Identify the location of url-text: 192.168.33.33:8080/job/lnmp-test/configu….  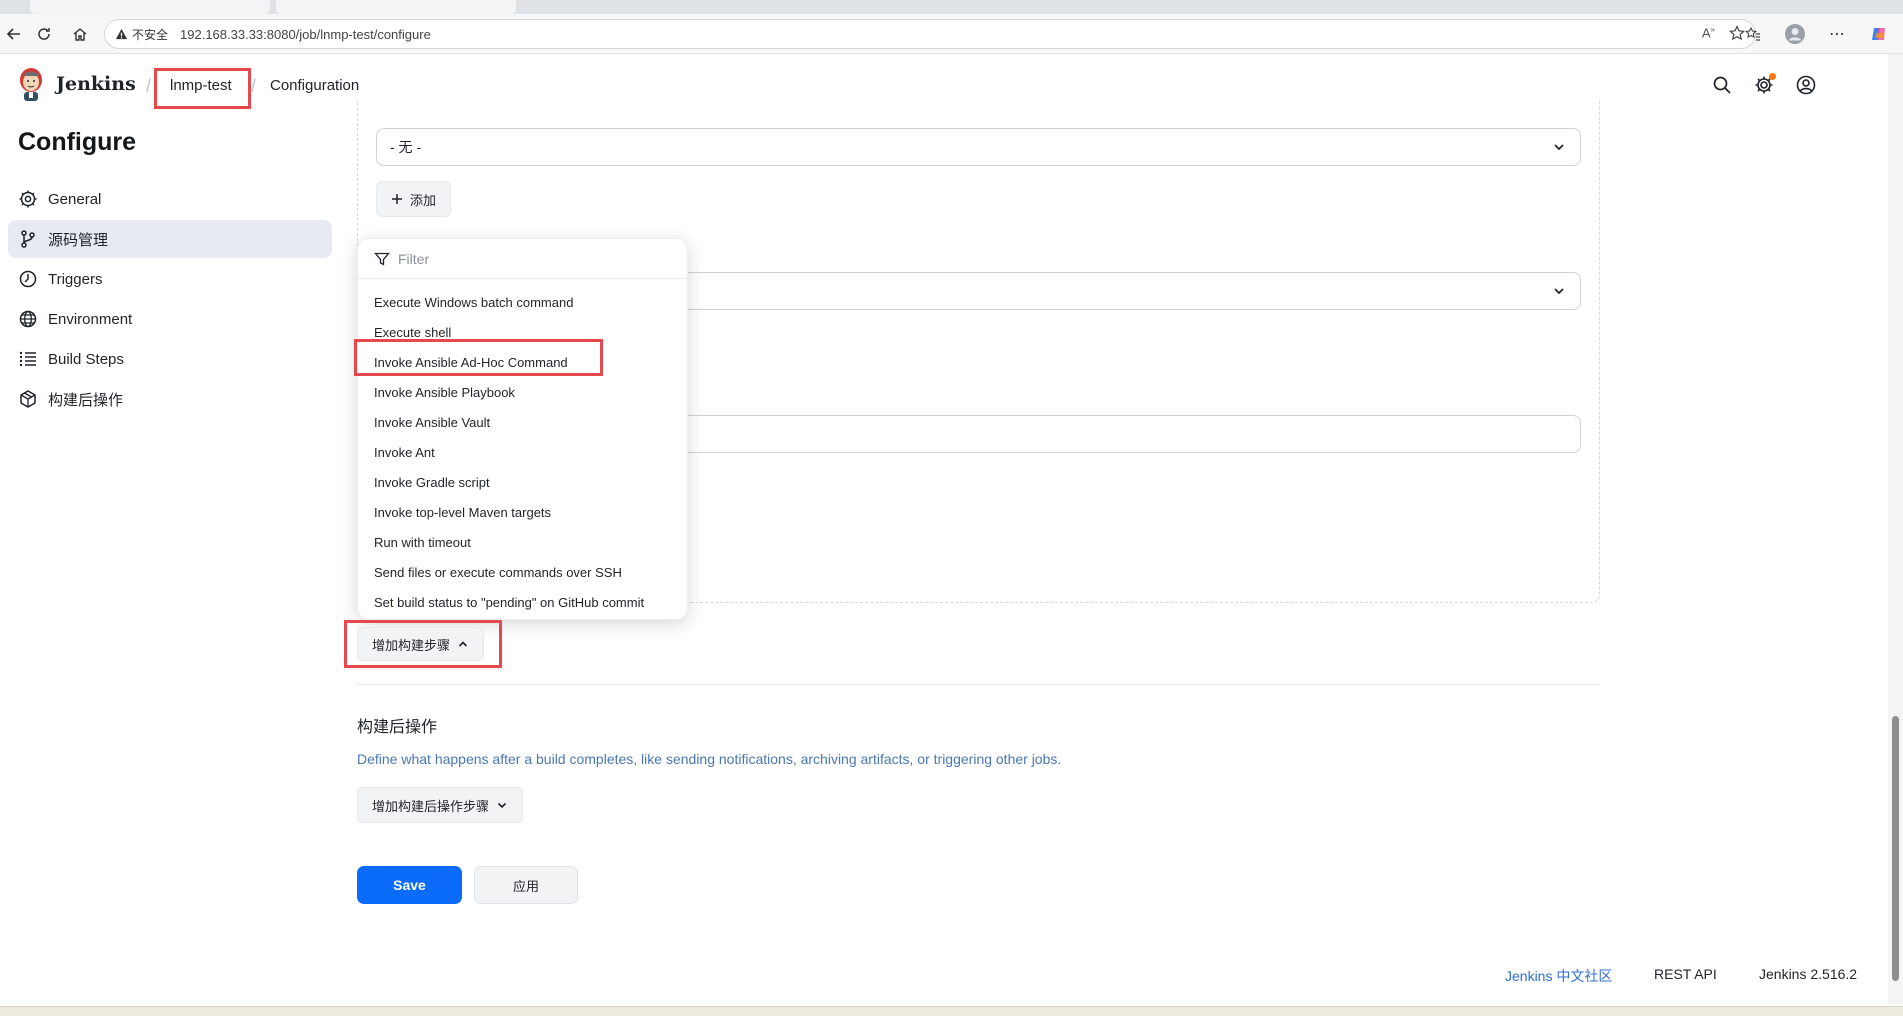
(305, 34).